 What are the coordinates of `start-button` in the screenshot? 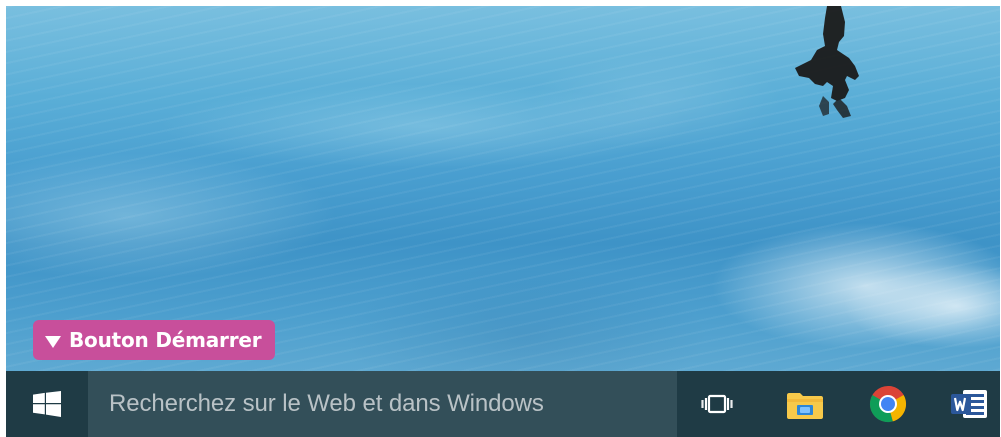 It's located at (47, 404).